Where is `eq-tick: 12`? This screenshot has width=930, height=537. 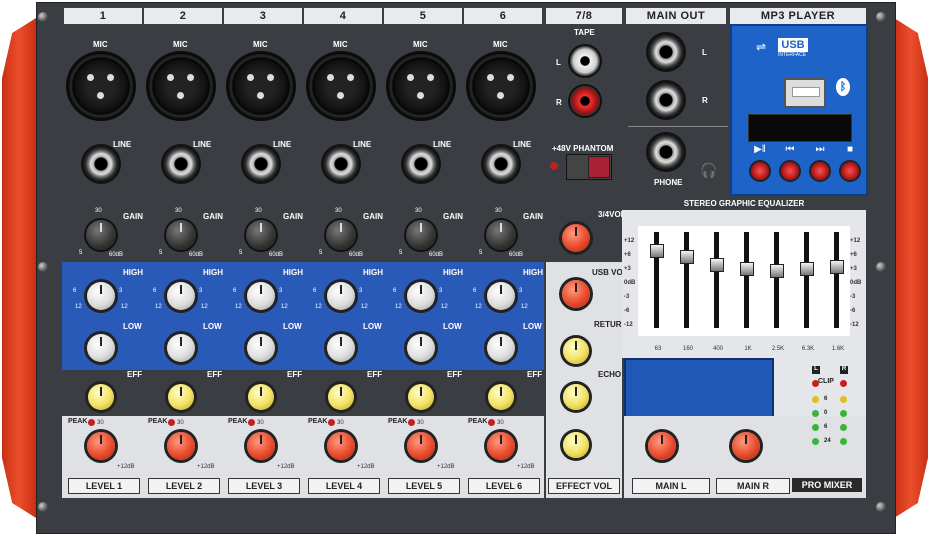 eq-tick: 12 is located at coordinates (398, 307).